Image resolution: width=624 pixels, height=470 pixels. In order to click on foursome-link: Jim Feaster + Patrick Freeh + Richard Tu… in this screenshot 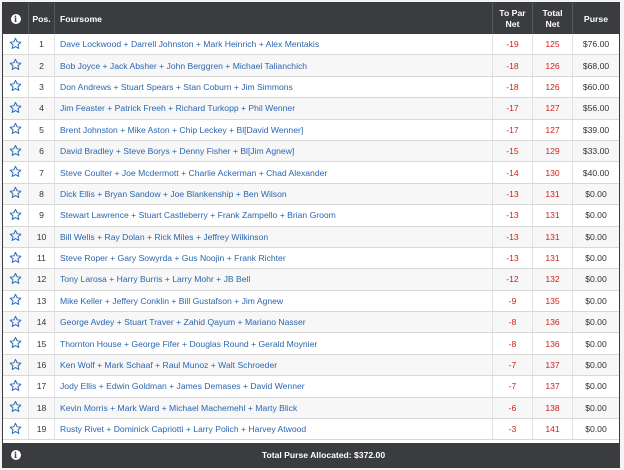, I will do `click(273, 108)`.